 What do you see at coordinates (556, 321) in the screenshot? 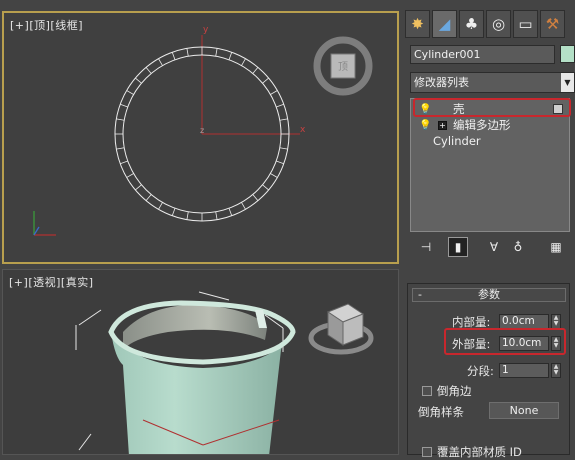
I see `inner-amount-spinner: ▲ ▼` at bounding box center [556, 321].